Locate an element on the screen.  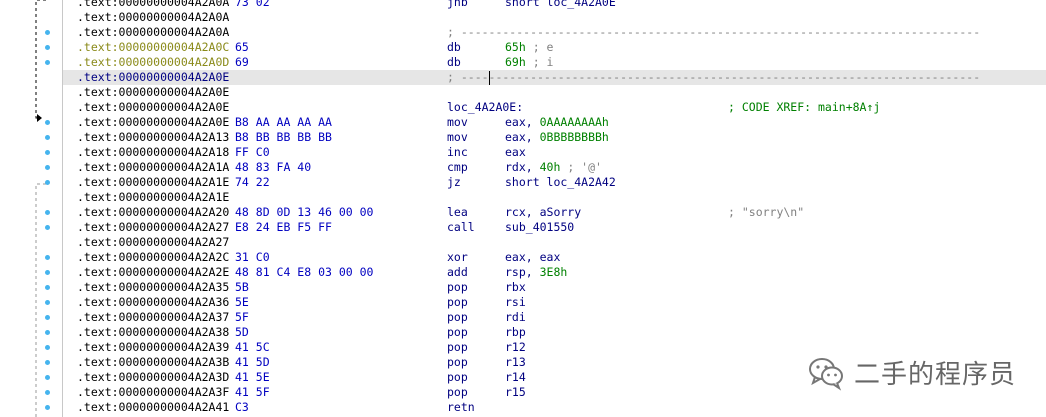
line-address: .text:00000000004A2A41 is located at coordinates (153, 407).